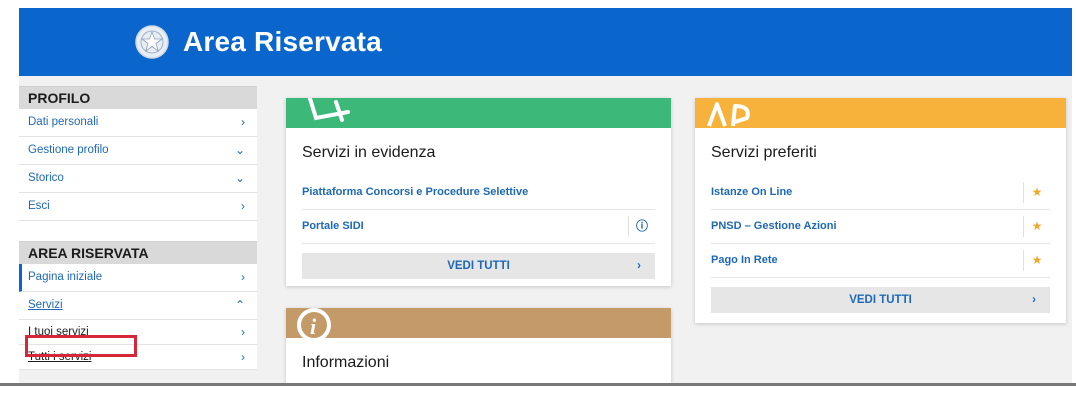  I want to click on list-item: Portale SIDI ⓘ, so click(478, 227).